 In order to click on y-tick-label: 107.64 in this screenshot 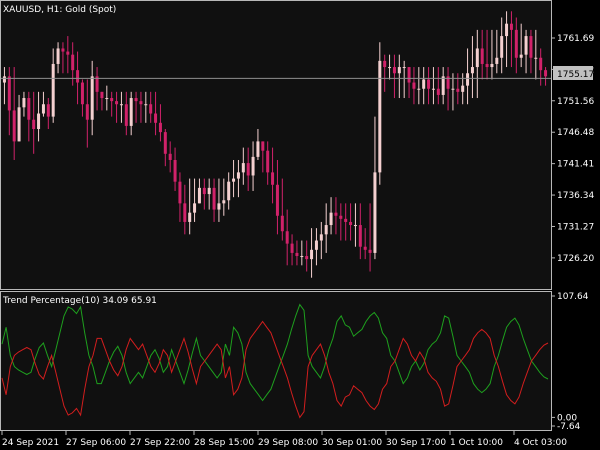, I will do `click(573, 297)`.